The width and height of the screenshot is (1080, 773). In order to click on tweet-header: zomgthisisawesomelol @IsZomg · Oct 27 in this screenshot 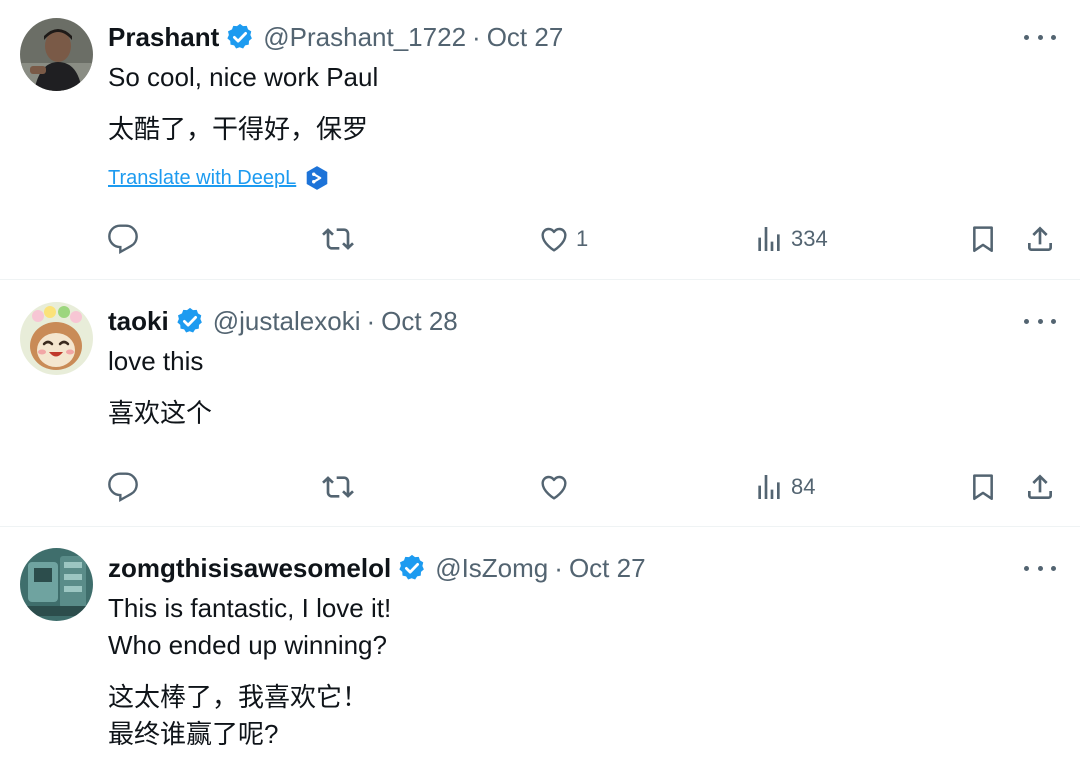, I will do `click(377, 568)`.